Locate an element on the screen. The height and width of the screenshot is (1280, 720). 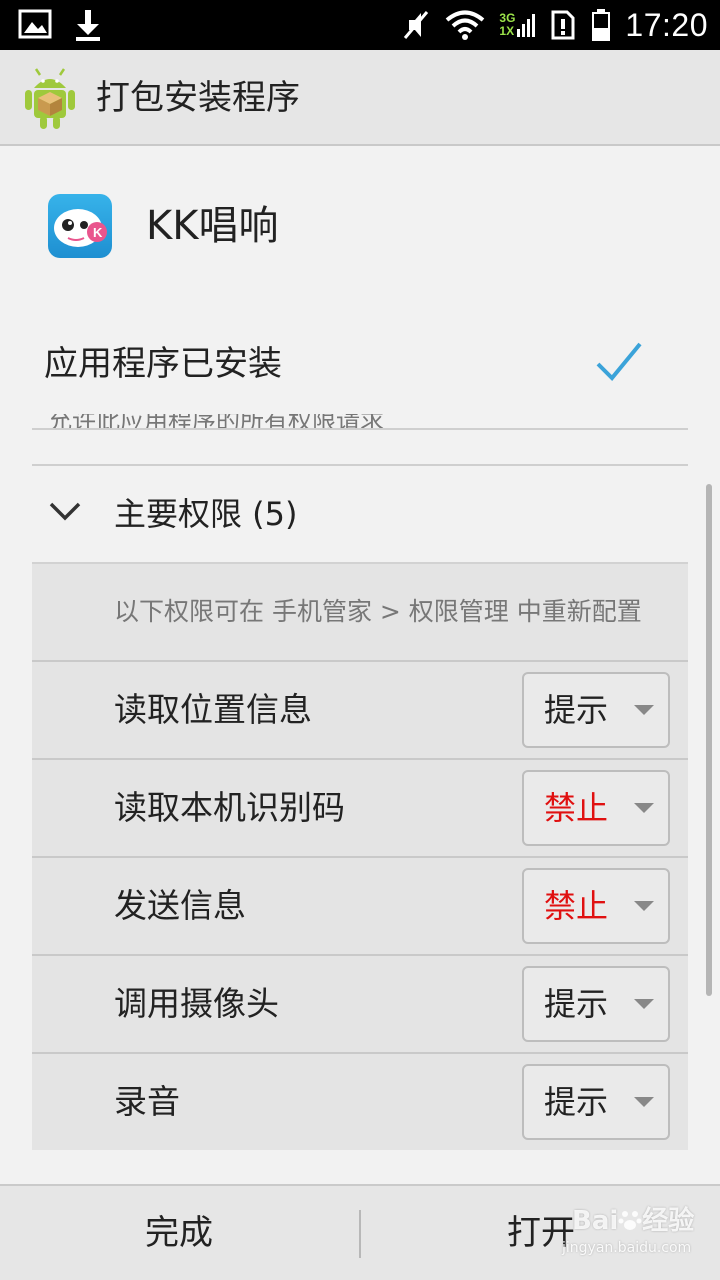
app-name: KK唱响 is located at coordinates (212, 226).